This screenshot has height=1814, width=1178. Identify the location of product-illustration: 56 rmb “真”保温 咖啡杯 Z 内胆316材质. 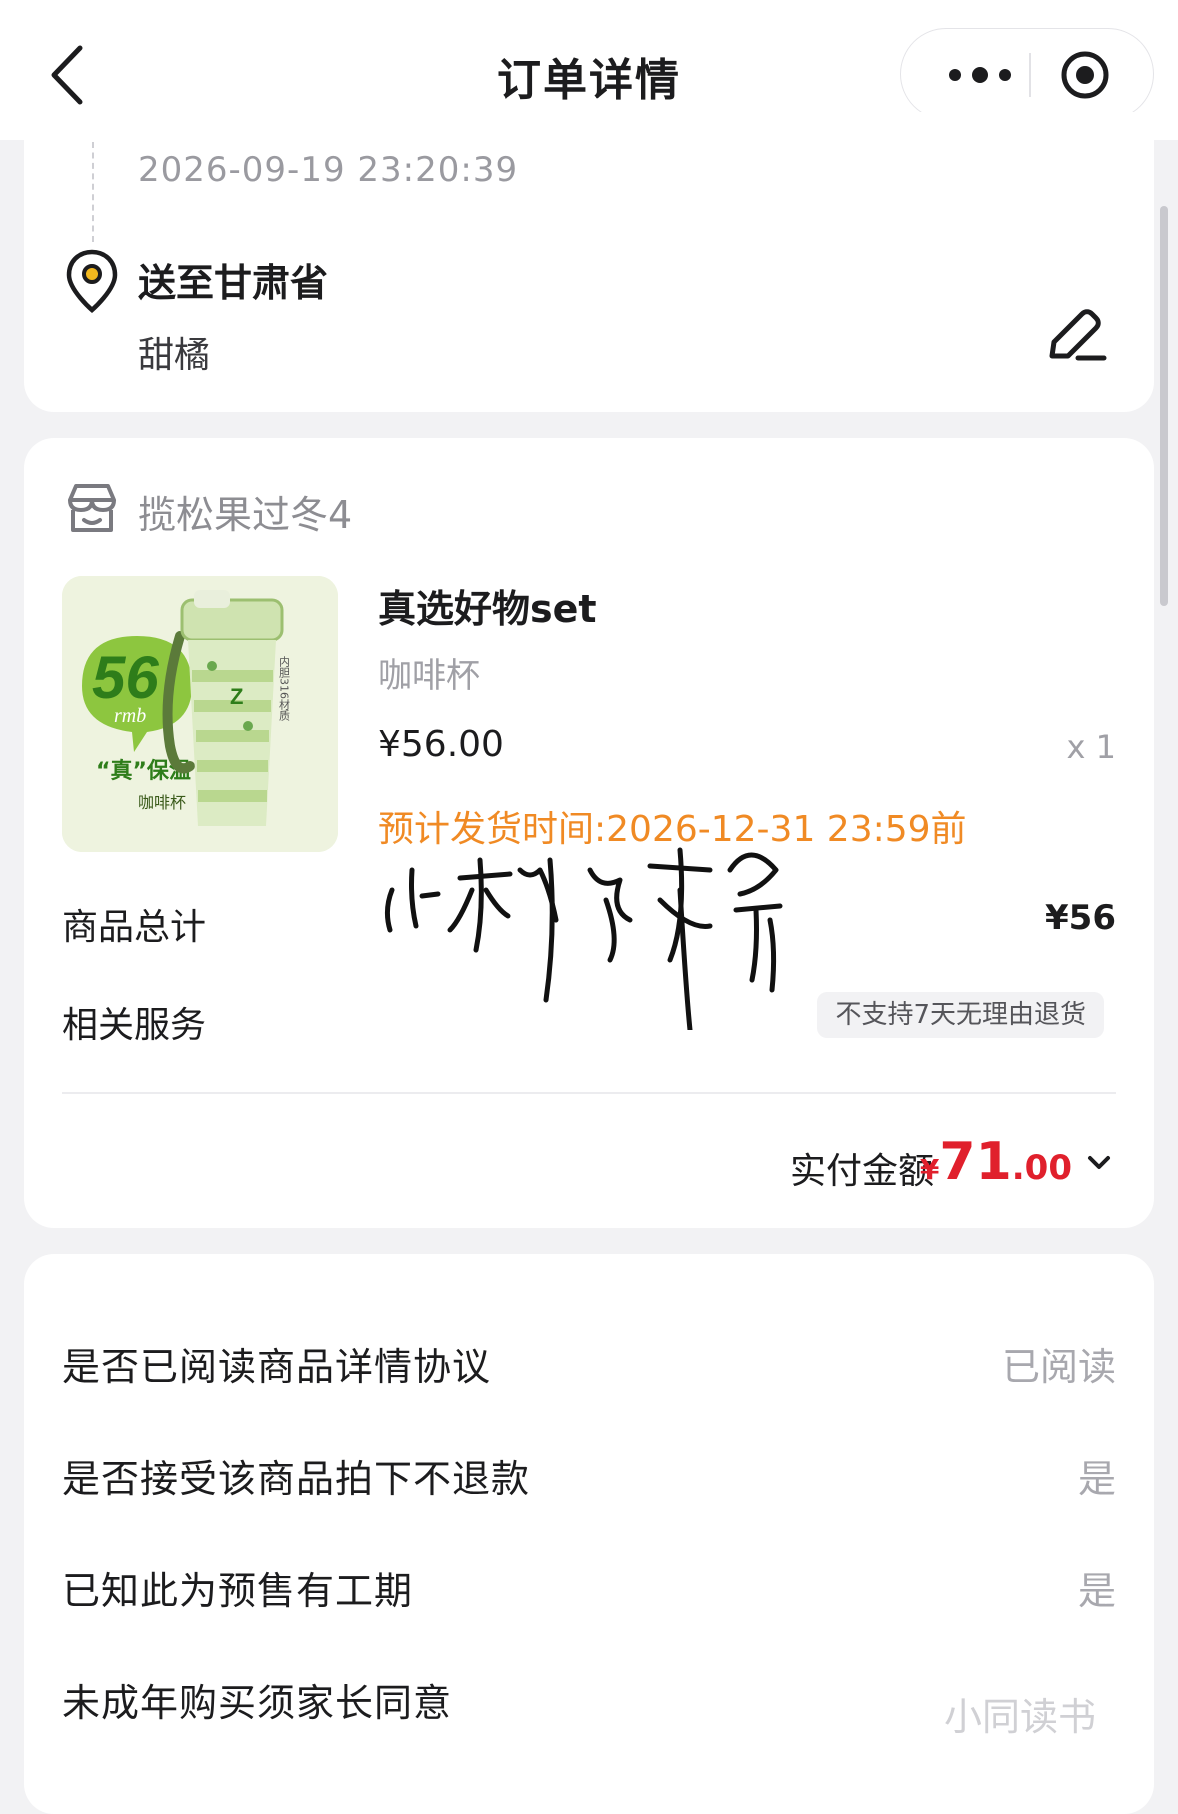
(200, 714).